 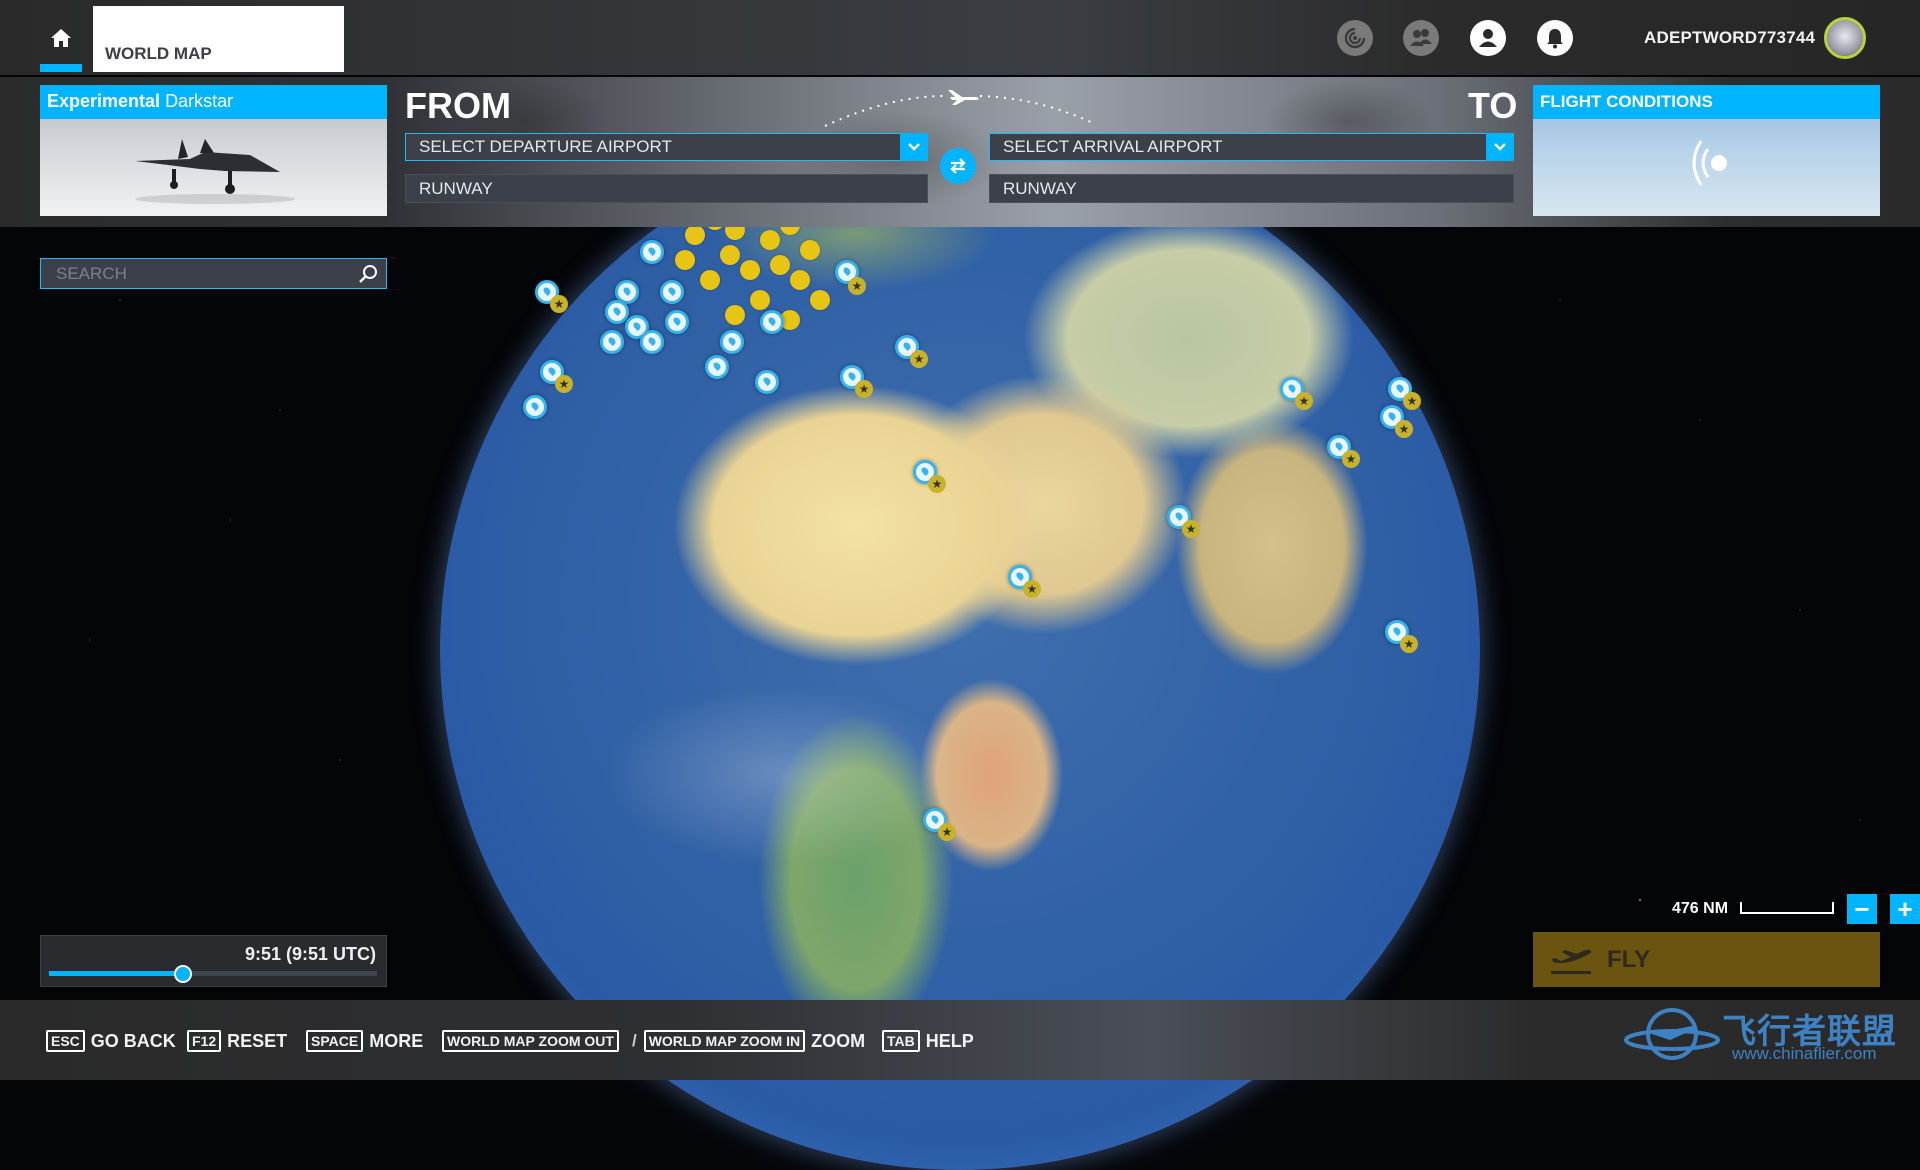 What do you see at coordinates (133, 1040) in the screenshot?
I see `hint-label: GO BACK` at bounding box center [133, 1040].